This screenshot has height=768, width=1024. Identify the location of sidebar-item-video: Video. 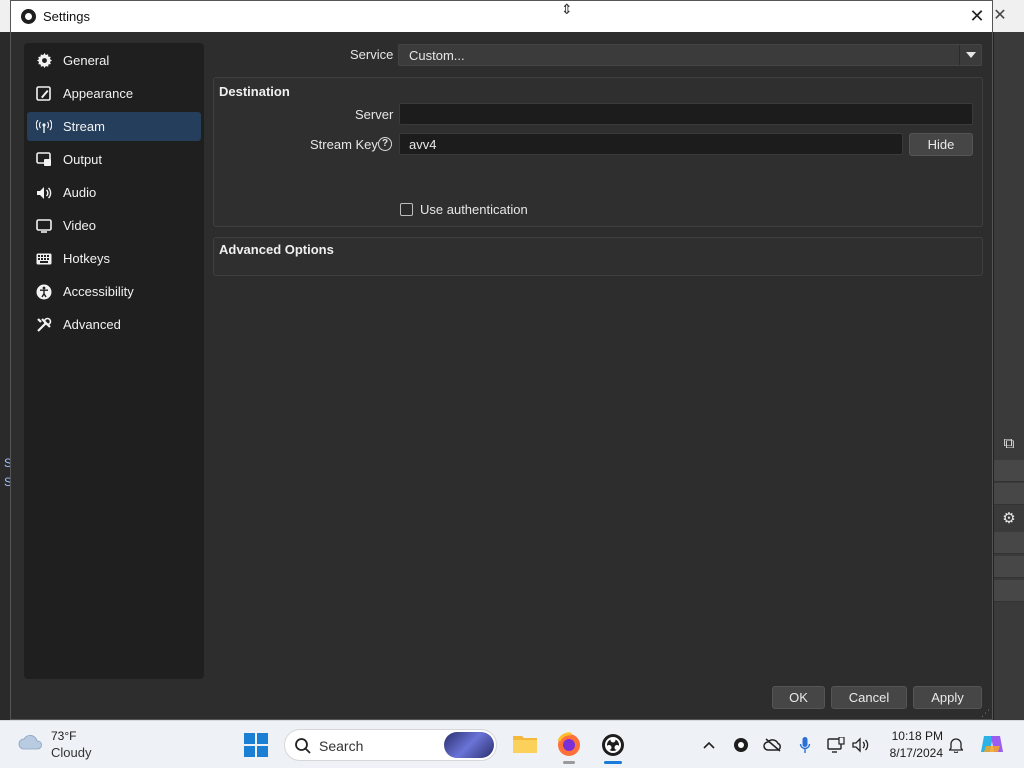
(114, 225).